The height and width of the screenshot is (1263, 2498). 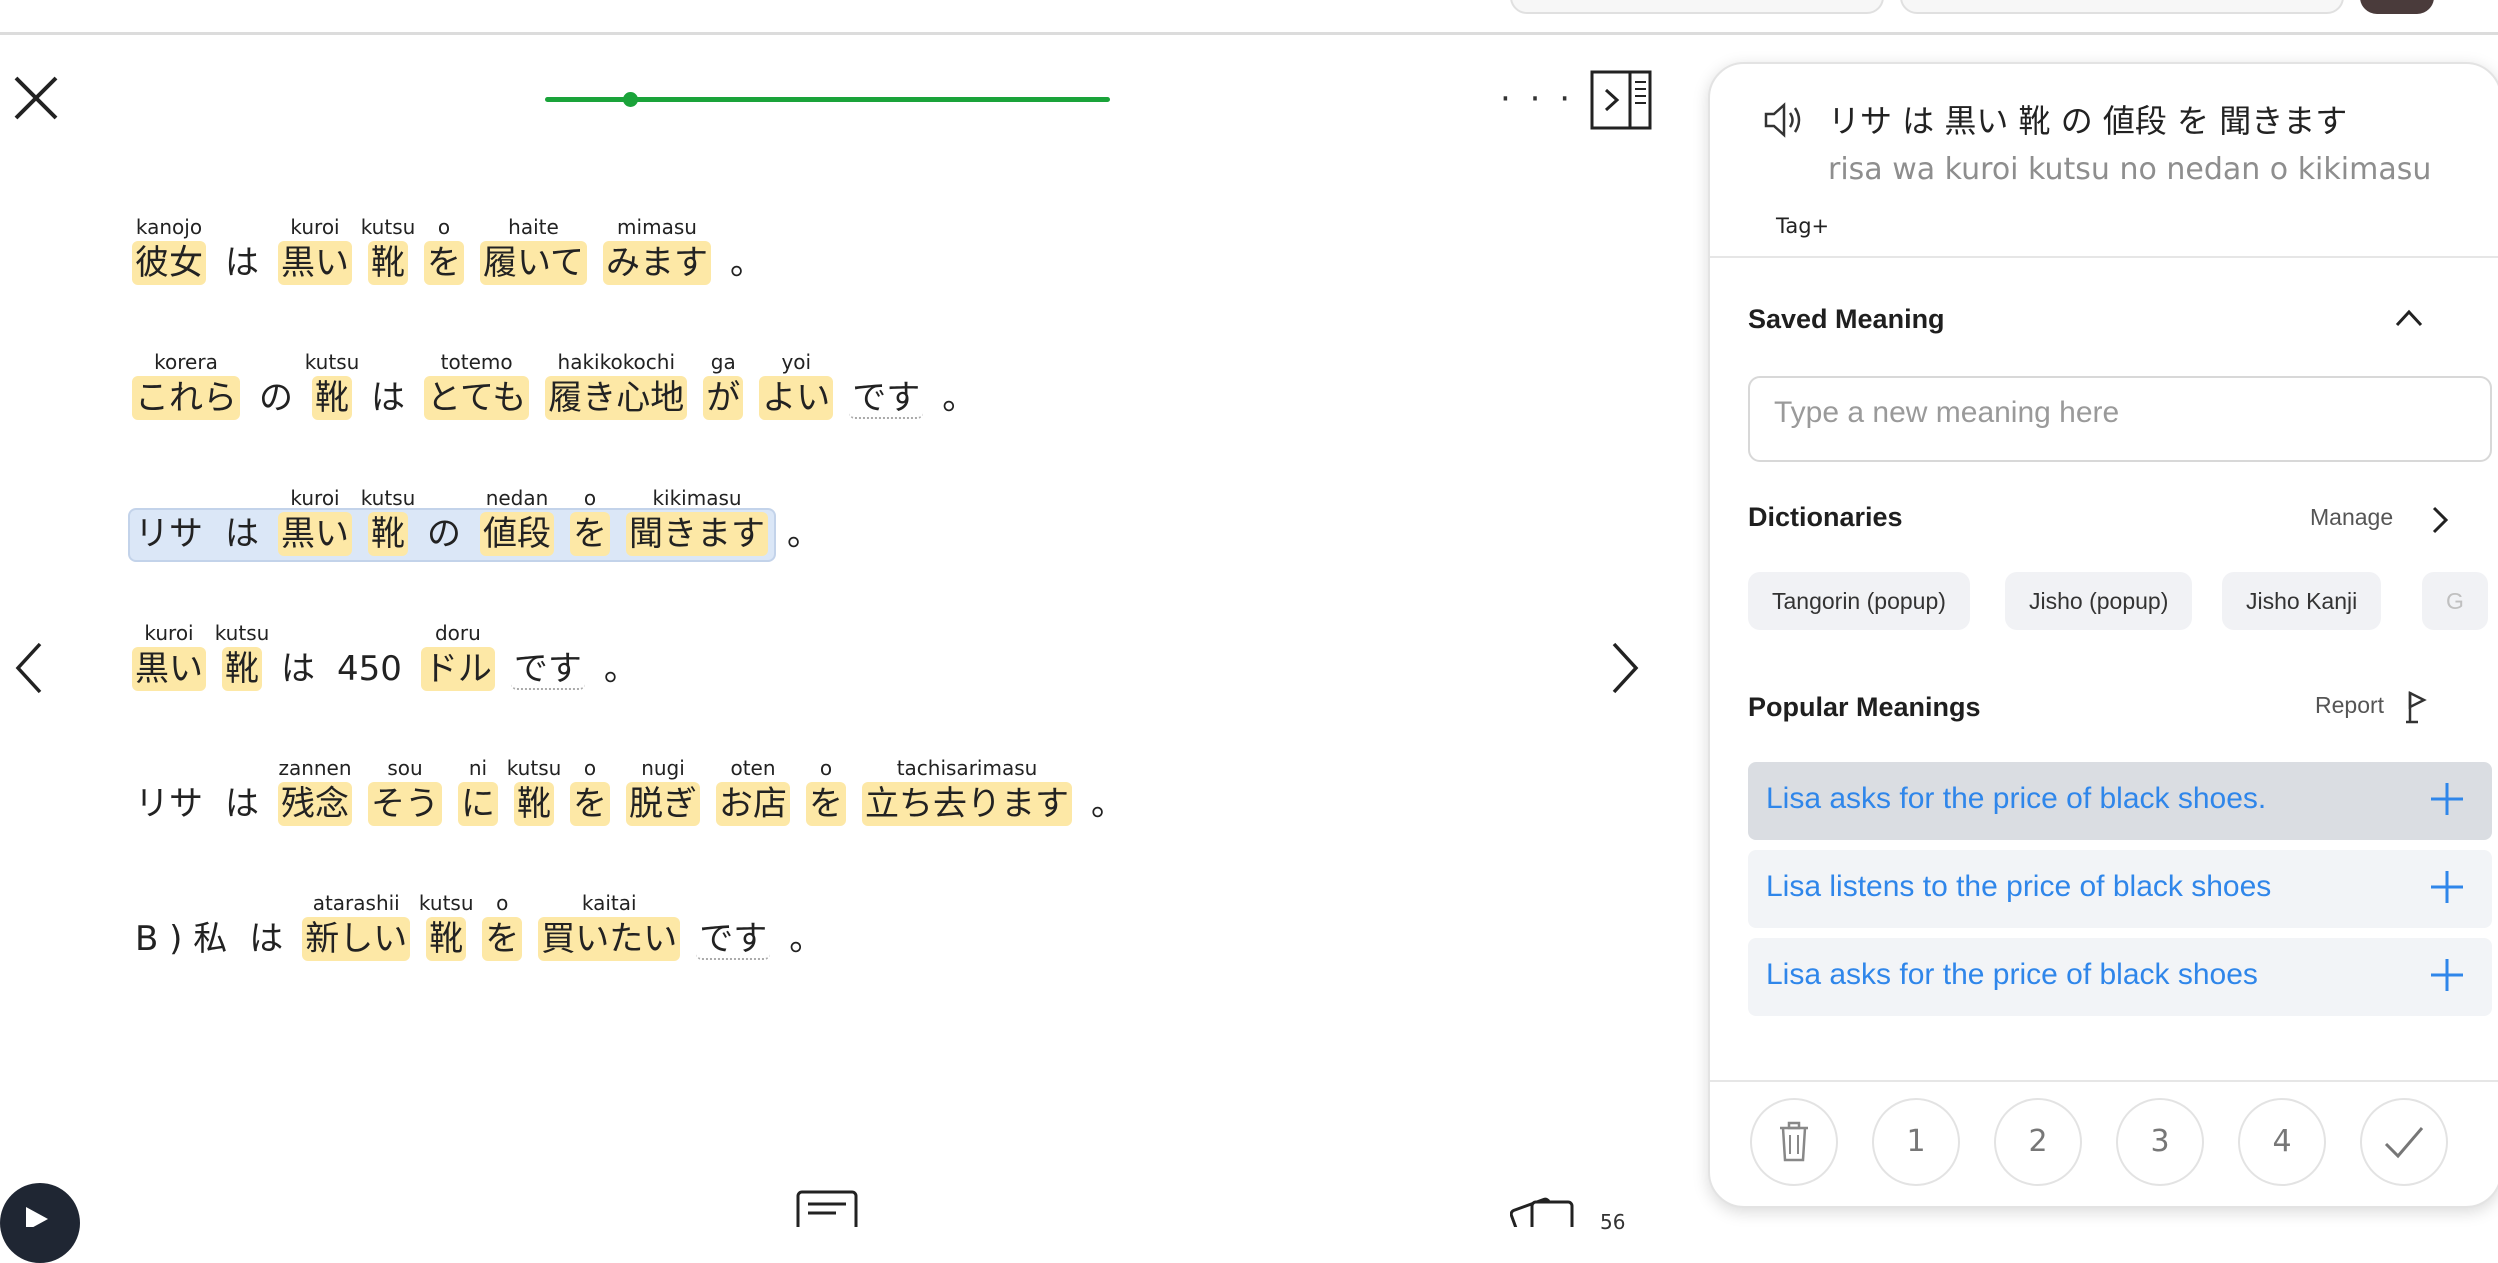 I want to click on dictionary-chip-jisho: Jisho (popup), so click(x=2099, y=601).